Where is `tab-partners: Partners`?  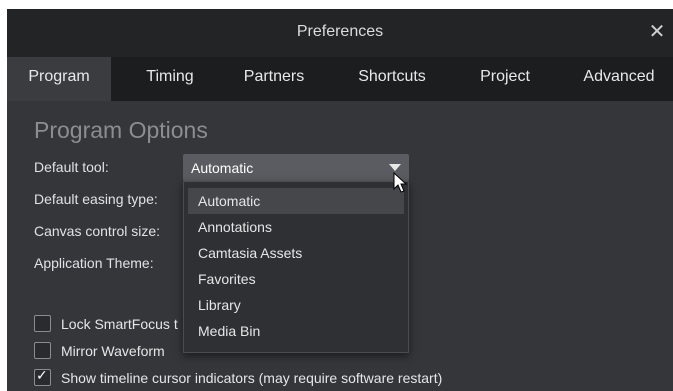 tab-partners: Partners is located at coordinates (274, 79).